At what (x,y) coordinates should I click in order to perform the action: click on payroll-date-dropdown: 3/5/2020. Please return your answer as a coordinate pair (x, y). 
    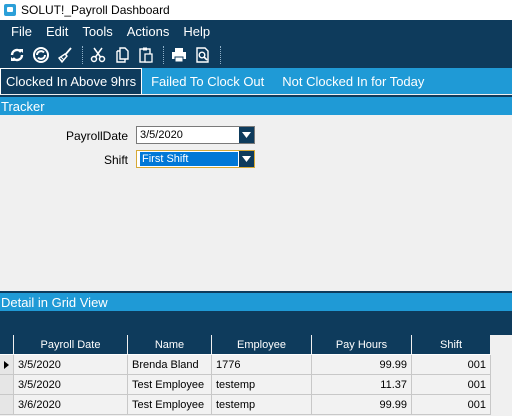
    Looking at the image, I should click on (195, 135).